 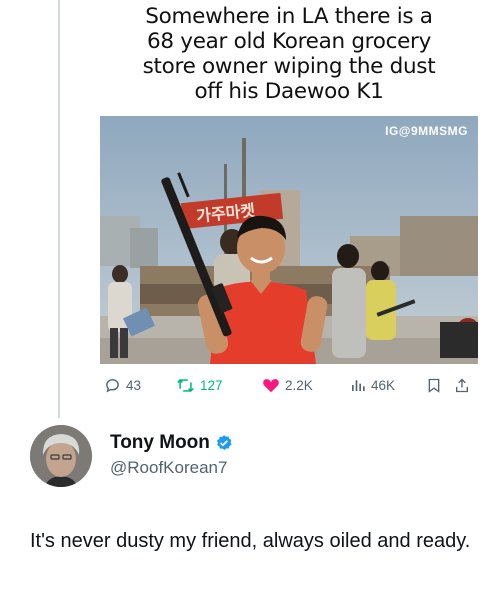 I want to click on reply-button: 43, so click(x=135, y=385).